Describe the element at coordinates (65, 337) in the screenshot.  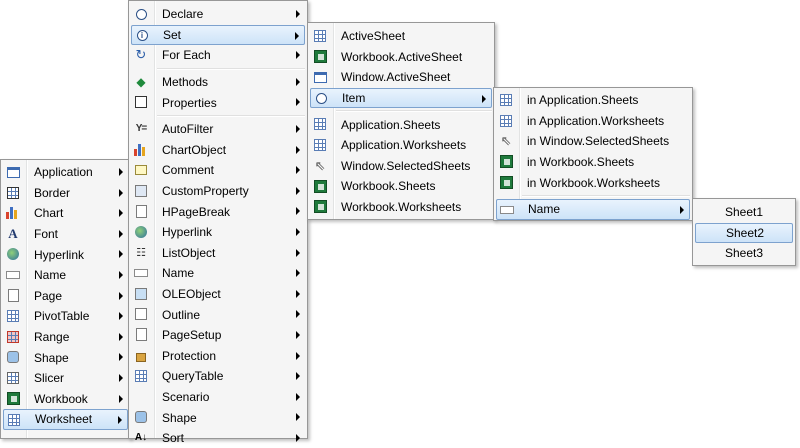
I see `menu-item-range: Range` at that location.